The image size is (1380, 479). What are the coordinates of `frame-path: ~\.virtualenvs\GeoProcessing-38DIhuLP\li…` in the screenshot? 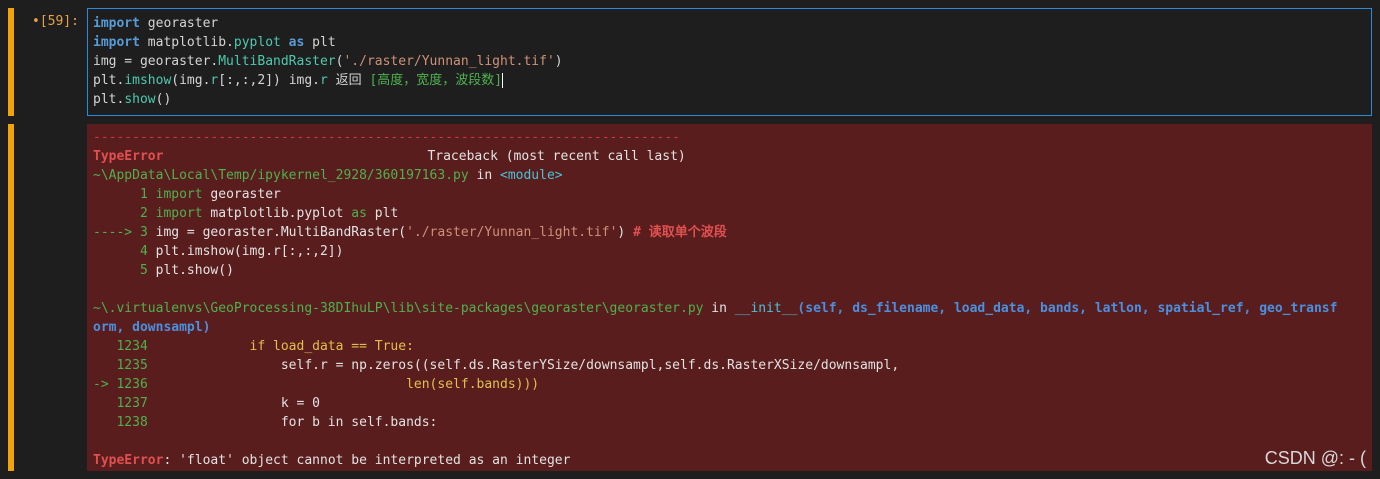 It's located at (398, 308).